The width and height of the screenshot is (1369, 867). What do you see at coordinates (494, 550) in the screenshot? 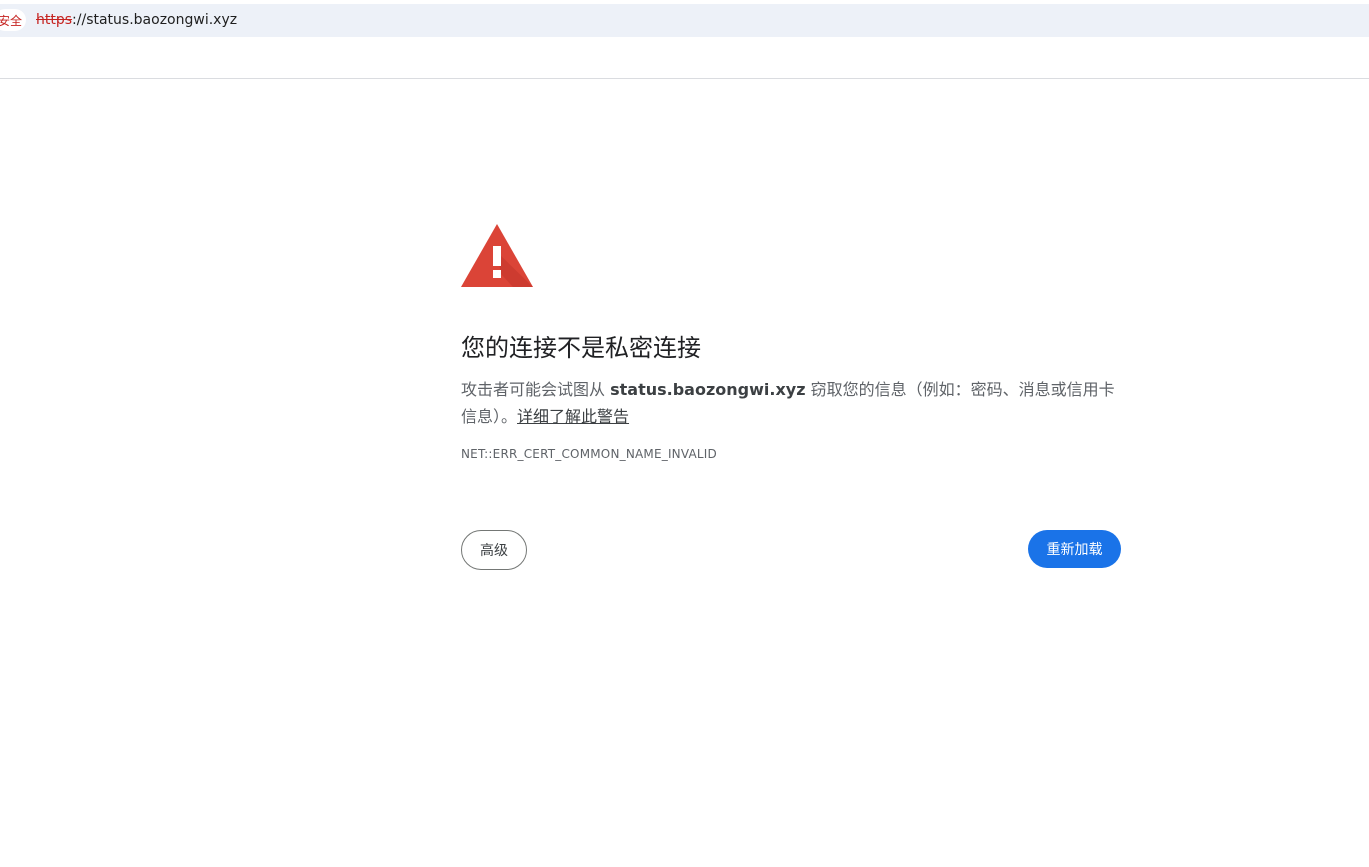
I see `advanced-button: 高级` at bounding box center [494, 550].